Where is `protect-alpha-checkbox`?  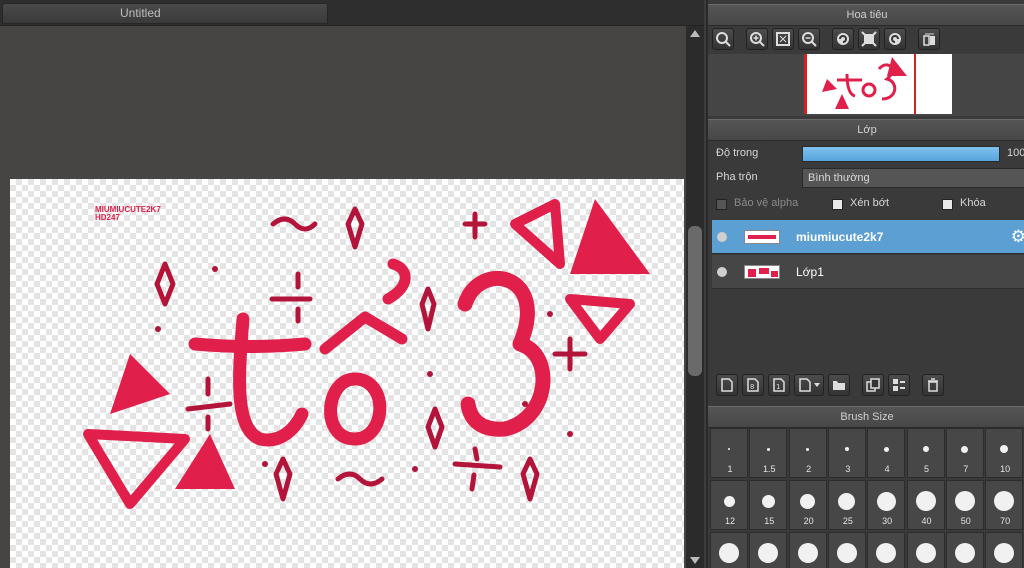 protect-alpha-checkbox is located at coordinates (721, 204).